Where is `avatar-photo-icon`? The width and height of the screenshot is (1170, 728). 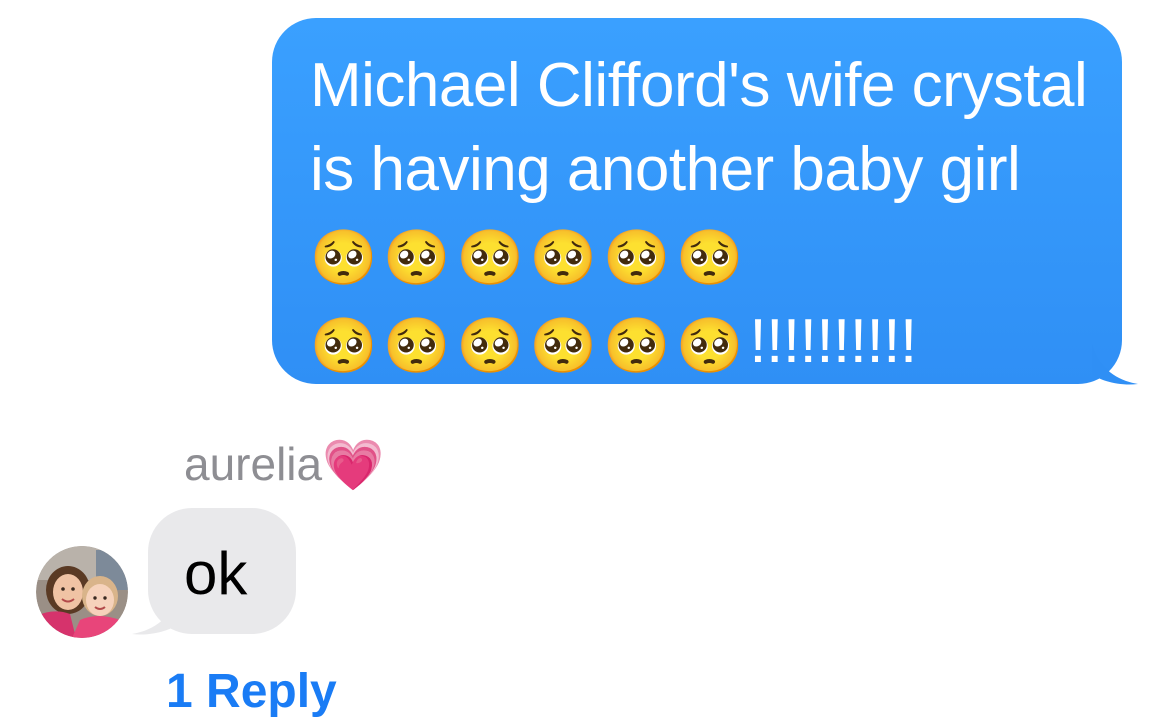 avatar-photo-icon is located at coordinates (82, 592).